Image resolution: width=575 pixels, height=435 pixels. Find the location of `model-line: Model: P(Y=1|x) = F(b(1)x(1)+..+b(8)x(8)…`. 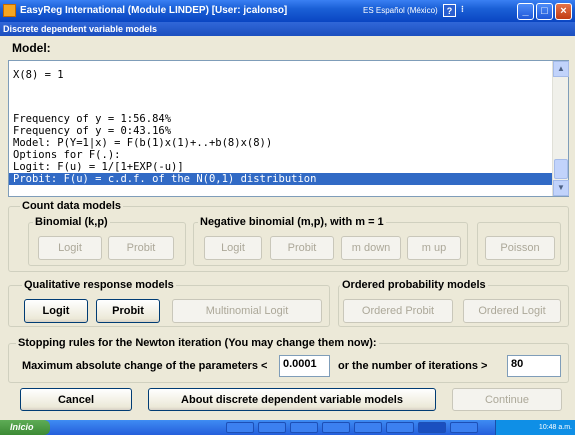

model-line: Model: P(Y=1|x) = F(b(1)x(1)+..+b(8)x(8)… is located at coordinates (143, 143).